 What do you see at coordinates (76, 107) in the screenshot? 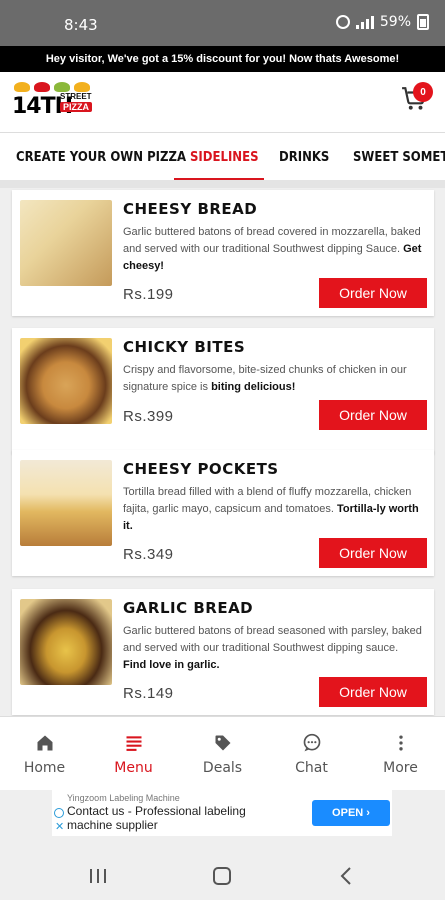
I see `logo-pizza: PIZZA` at bounding box center [76, 107].